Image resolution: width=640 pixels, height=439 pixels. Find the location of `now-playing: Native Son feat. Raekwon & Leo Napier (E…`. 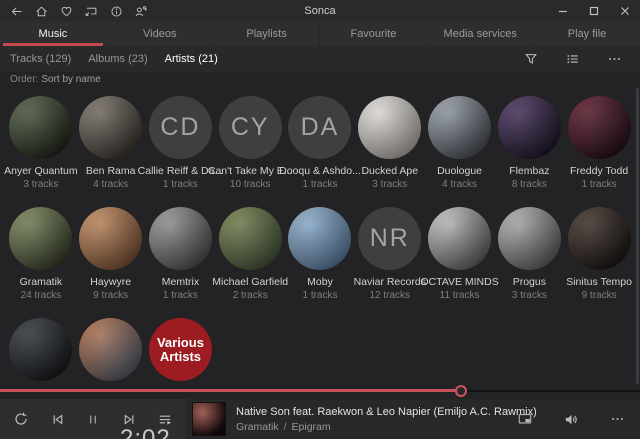

now-playing: Native Son feat. Raekwon & Leo Napier (E… is located at coordinates (361, 419).